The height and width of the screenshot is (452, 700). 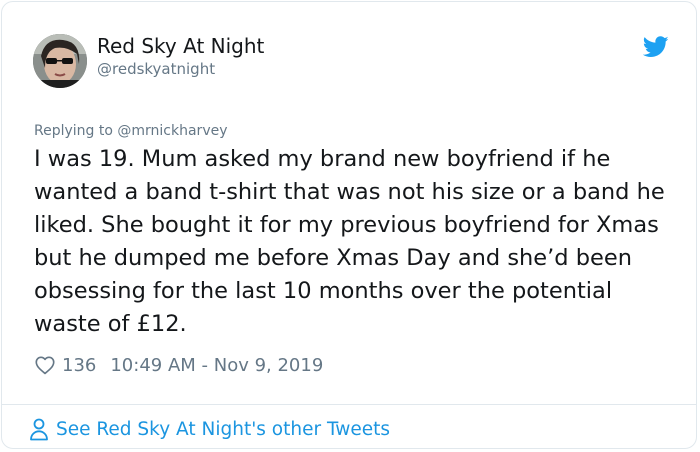 What do you see at coordinates (172, 131) in the screenshot?
I see `reply-mention-link: @mrnickharvey` at bounding box center [172, 131].